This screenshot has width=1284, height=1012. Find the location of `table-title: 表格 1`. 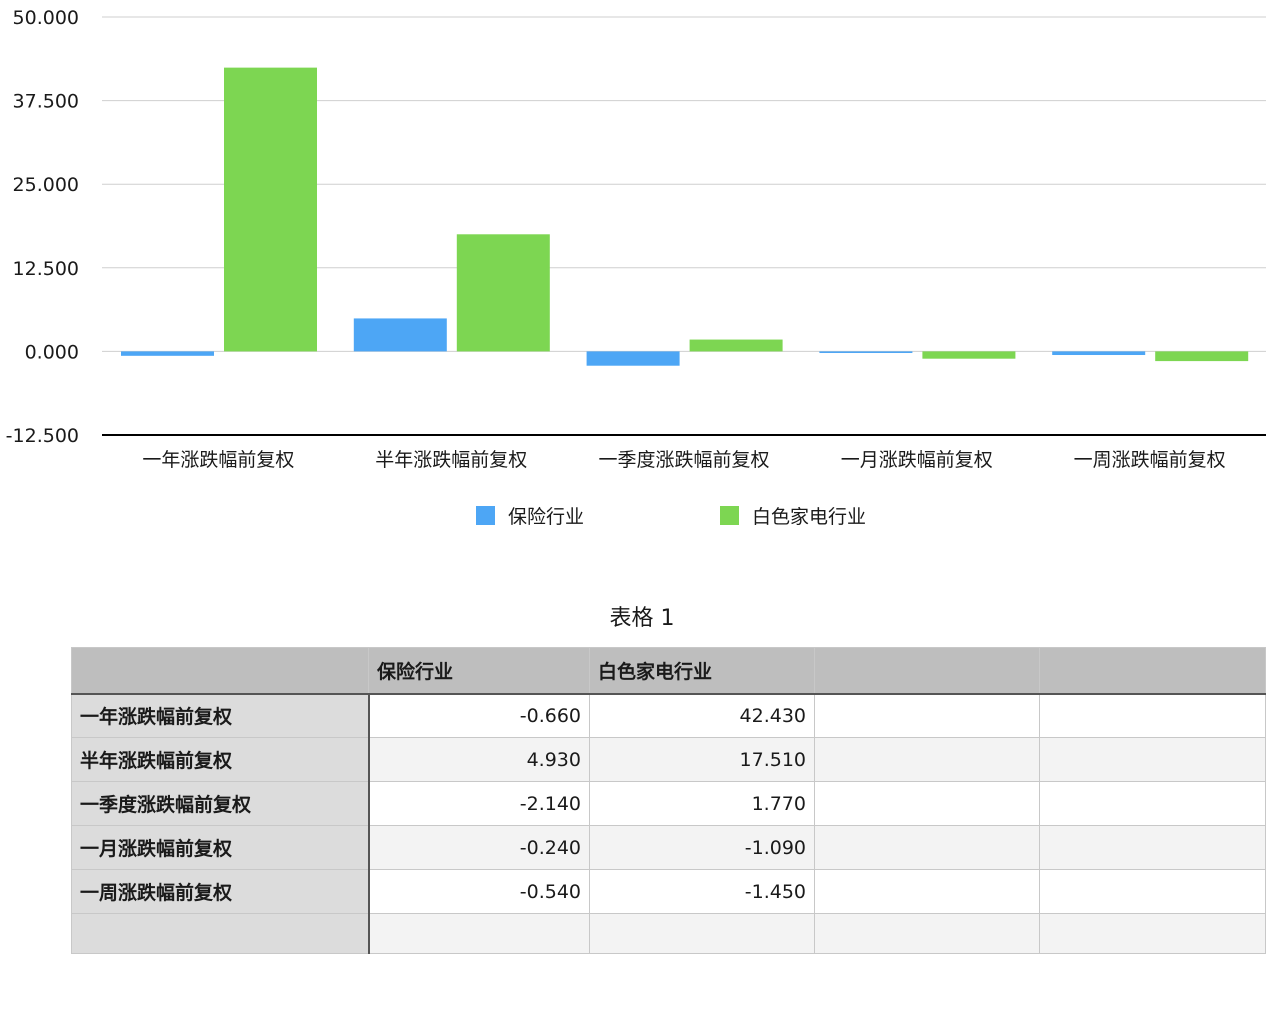

table-title: 表格 1 is located at coordinates (642, 618).